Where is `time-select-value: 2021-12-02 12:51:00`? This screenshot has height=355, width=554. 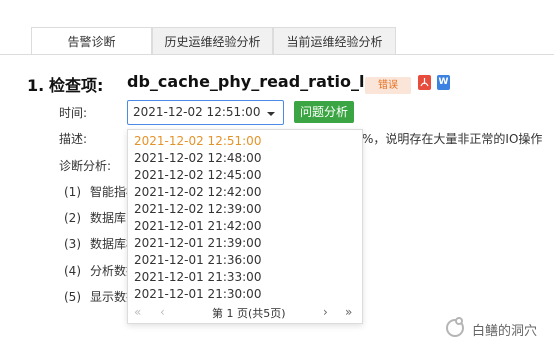 time-select-value: 2021-12-02 12:51:00 is located at coordinates (197, 112).